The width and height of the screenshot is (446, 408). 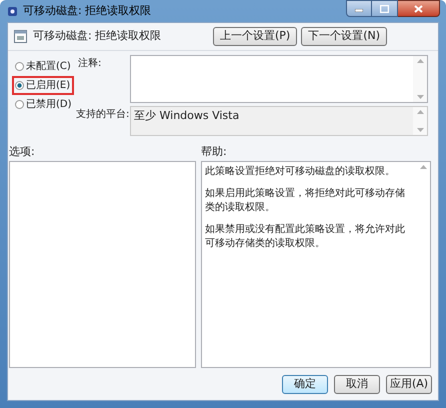 What do you see at coordinates (102, 115) in the screenshot?
I see `platform-label: 支持的平台:` at bounding box center [102, 115].